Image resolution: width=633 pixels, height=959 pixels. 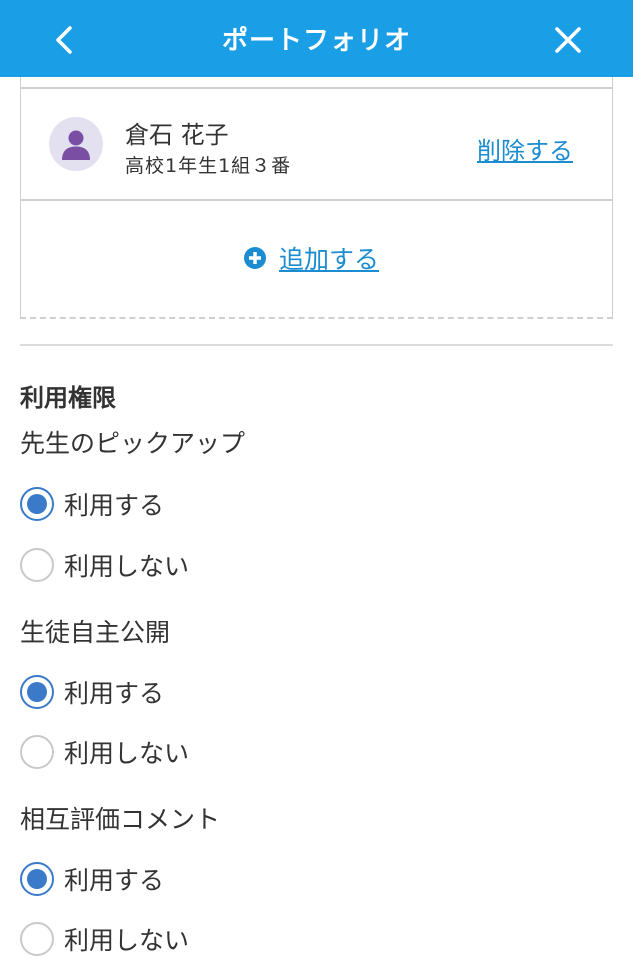 I want to click on chevron-left-icon, so click(x=64, y=40).